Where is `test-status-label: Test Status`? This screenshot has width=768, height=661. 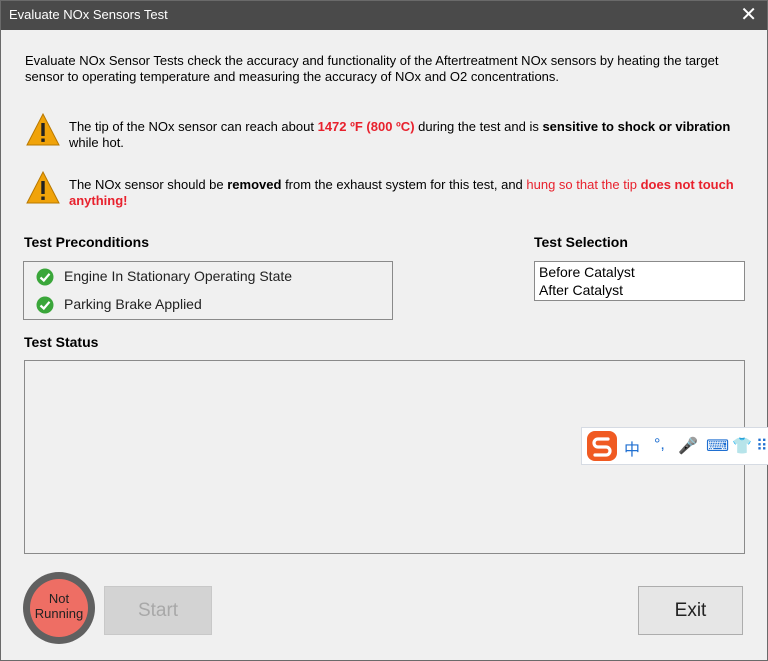
test-status-label: Test Status is located at coordinates (61, 342).